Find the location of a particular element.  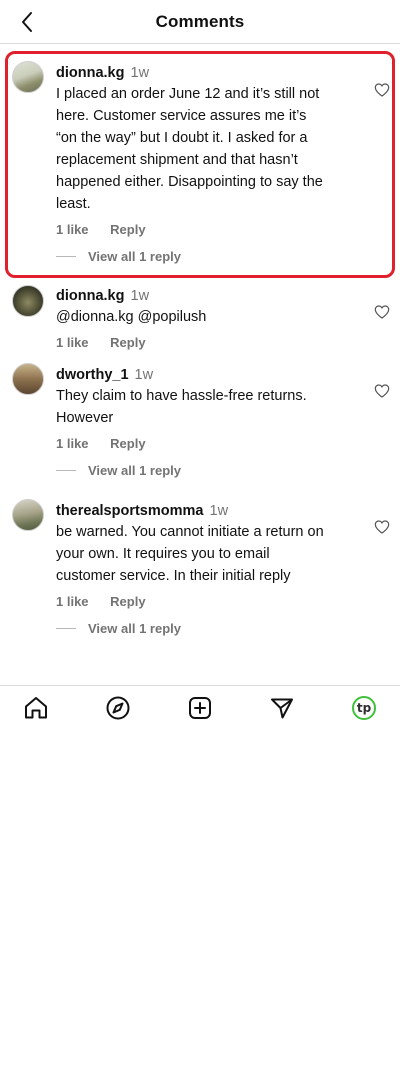

comment-username: therealsportsmomma is located at coordinates (129, 511).